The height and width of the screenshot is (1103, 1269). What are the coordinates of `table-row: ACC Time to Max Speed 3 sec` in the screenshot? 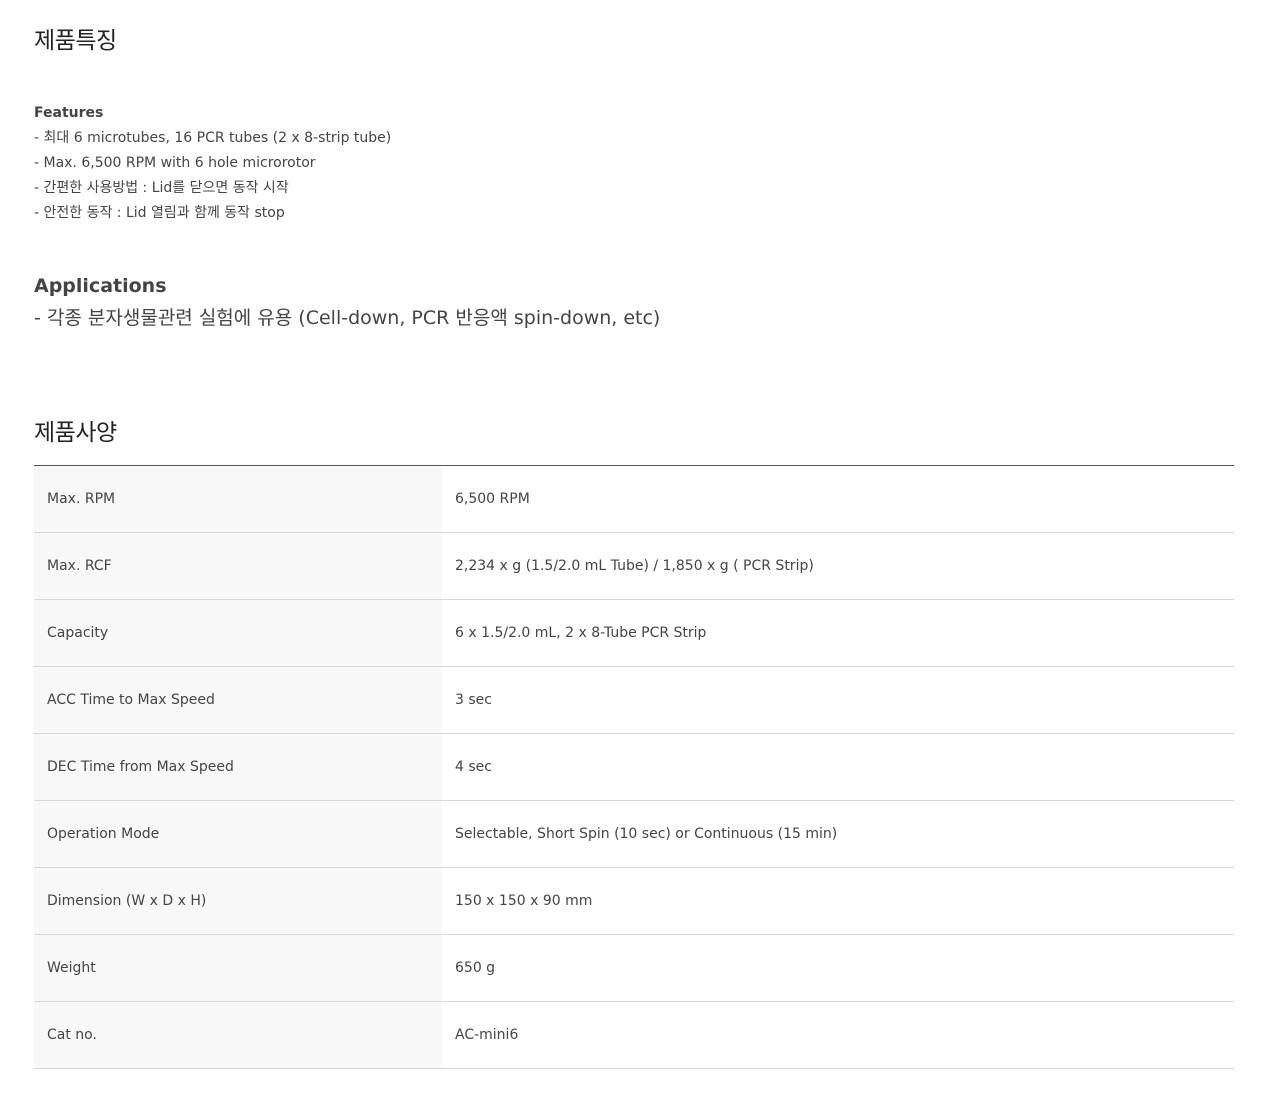 It's located at (634, 700).